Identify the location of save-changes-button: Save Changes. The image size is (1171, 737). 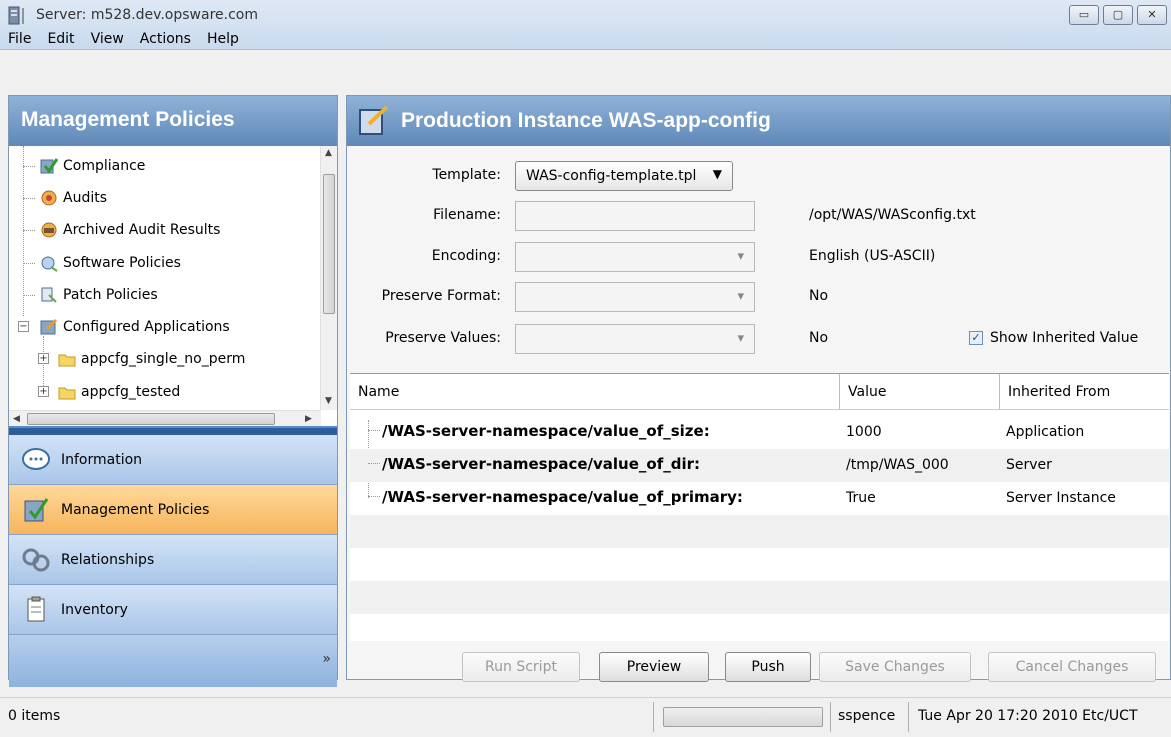
(895, 667).